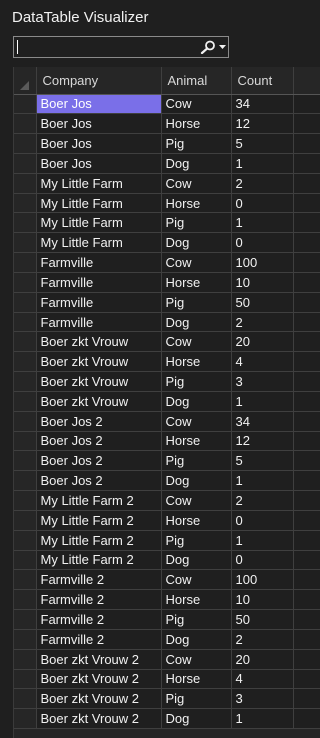 This screenshot has width=320, height=738. Describe the element at coordinates (167, 461) in the screenshot. I see `table-row: Boer Jos 2 Pig 5` at that location.